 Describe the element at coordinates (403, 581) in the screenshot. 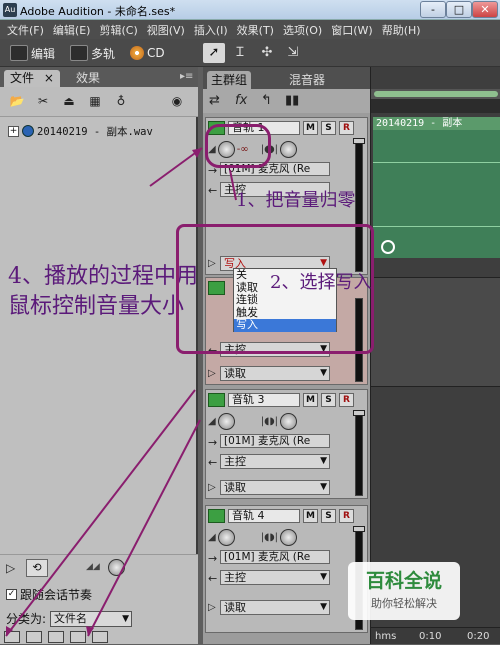

I see `watermark-title: 百科全说` at that location.